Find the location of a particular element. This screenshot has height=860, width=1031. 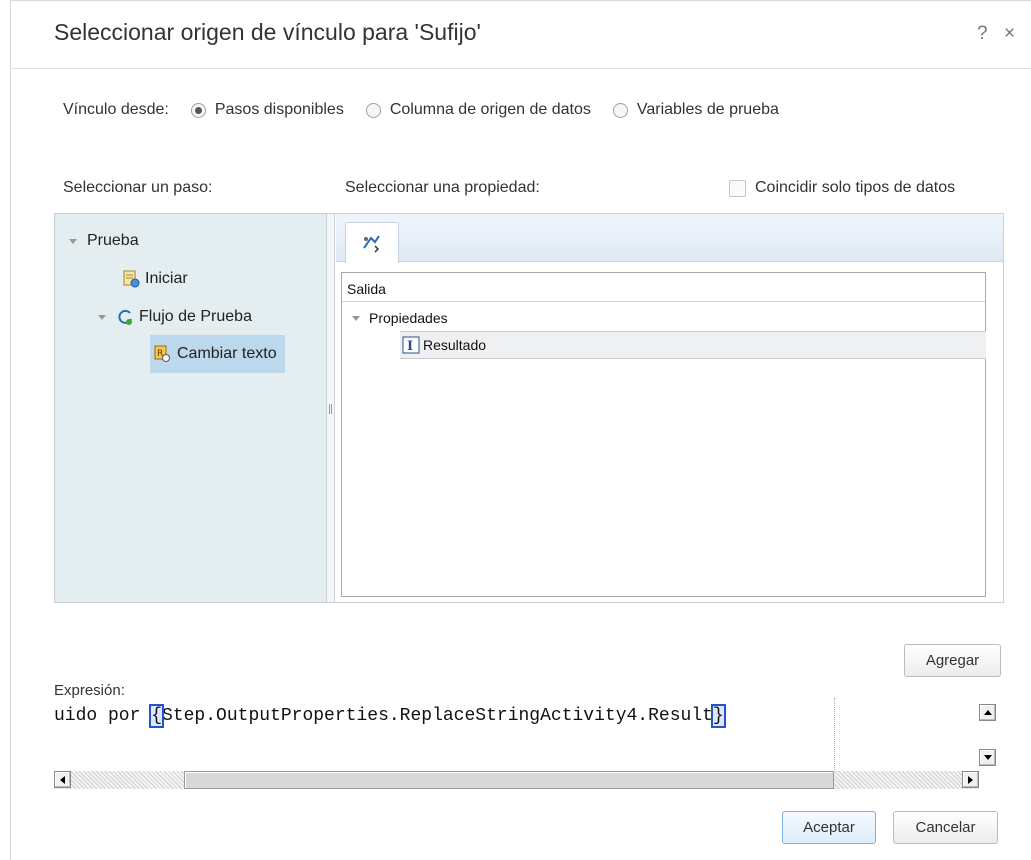

radio-data-source-column: Columna de origen de datos is located at coordinates (478, 110).